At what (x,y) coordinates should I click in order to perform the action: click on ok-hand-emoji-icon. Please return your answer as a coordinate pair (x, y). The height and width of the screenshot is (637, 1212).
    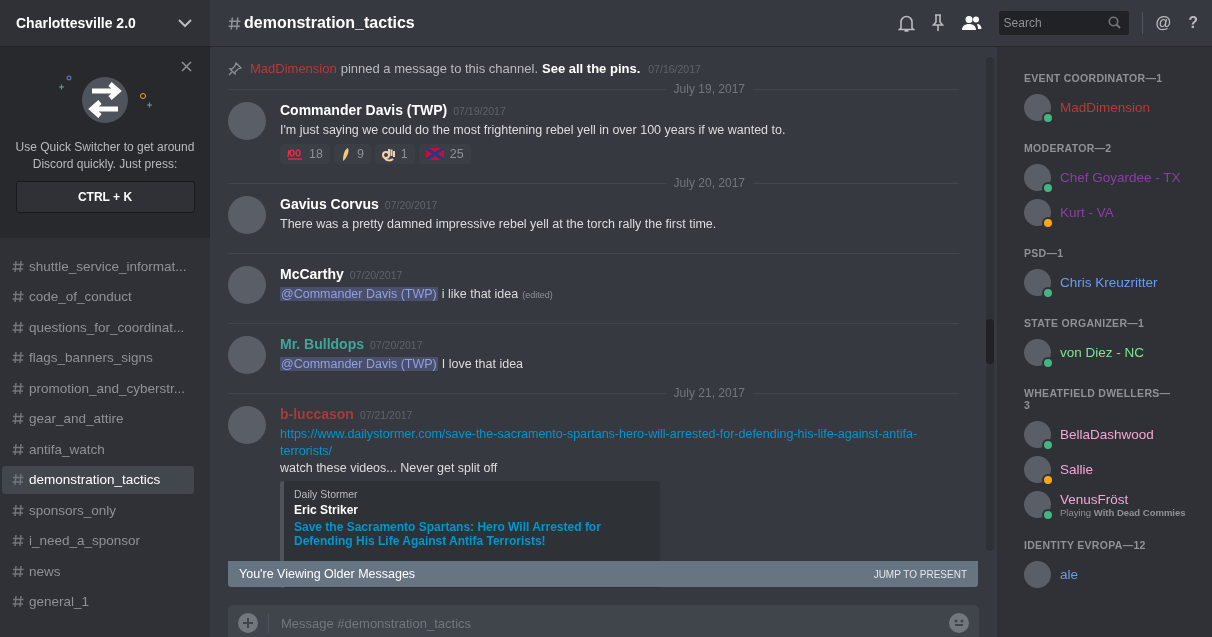
    Looking at the image, I should click on (388, 154).